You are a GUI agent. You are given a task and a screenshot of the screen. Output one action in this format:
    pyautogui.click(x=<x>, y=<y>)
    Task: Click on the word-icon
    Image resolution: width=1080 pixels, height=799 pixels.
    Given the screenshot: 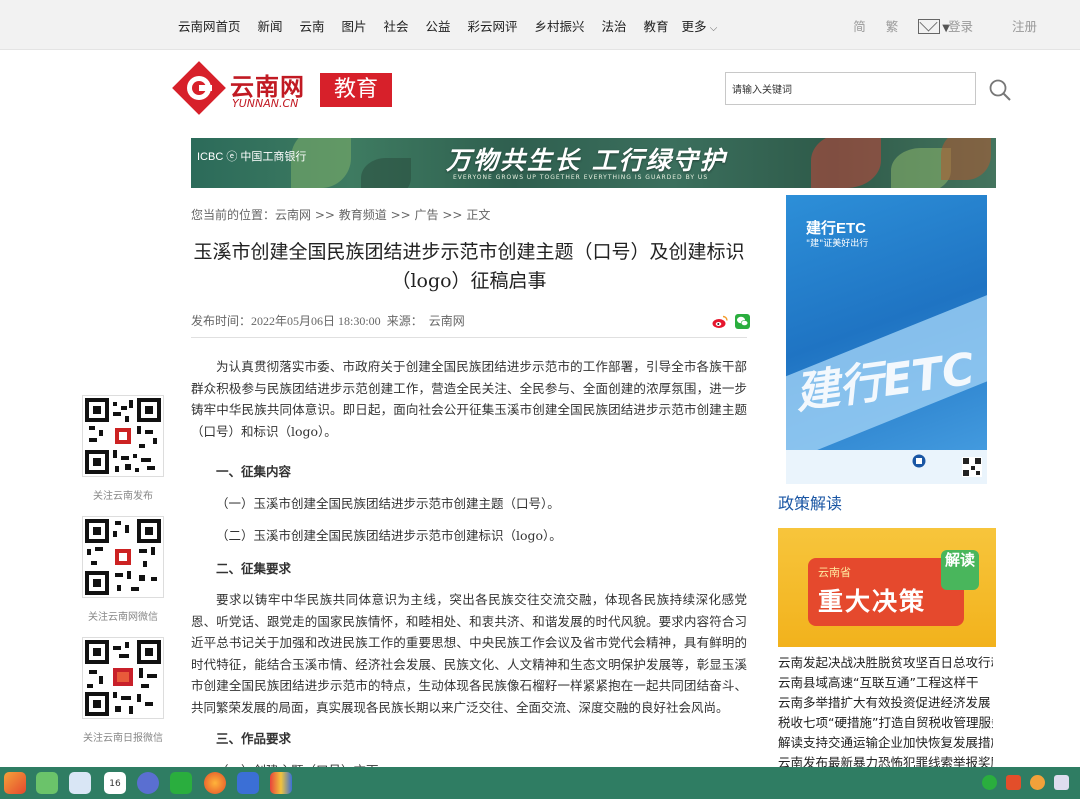 What is the action you would take?
    pyautogui.click(x=248, y=783)
    